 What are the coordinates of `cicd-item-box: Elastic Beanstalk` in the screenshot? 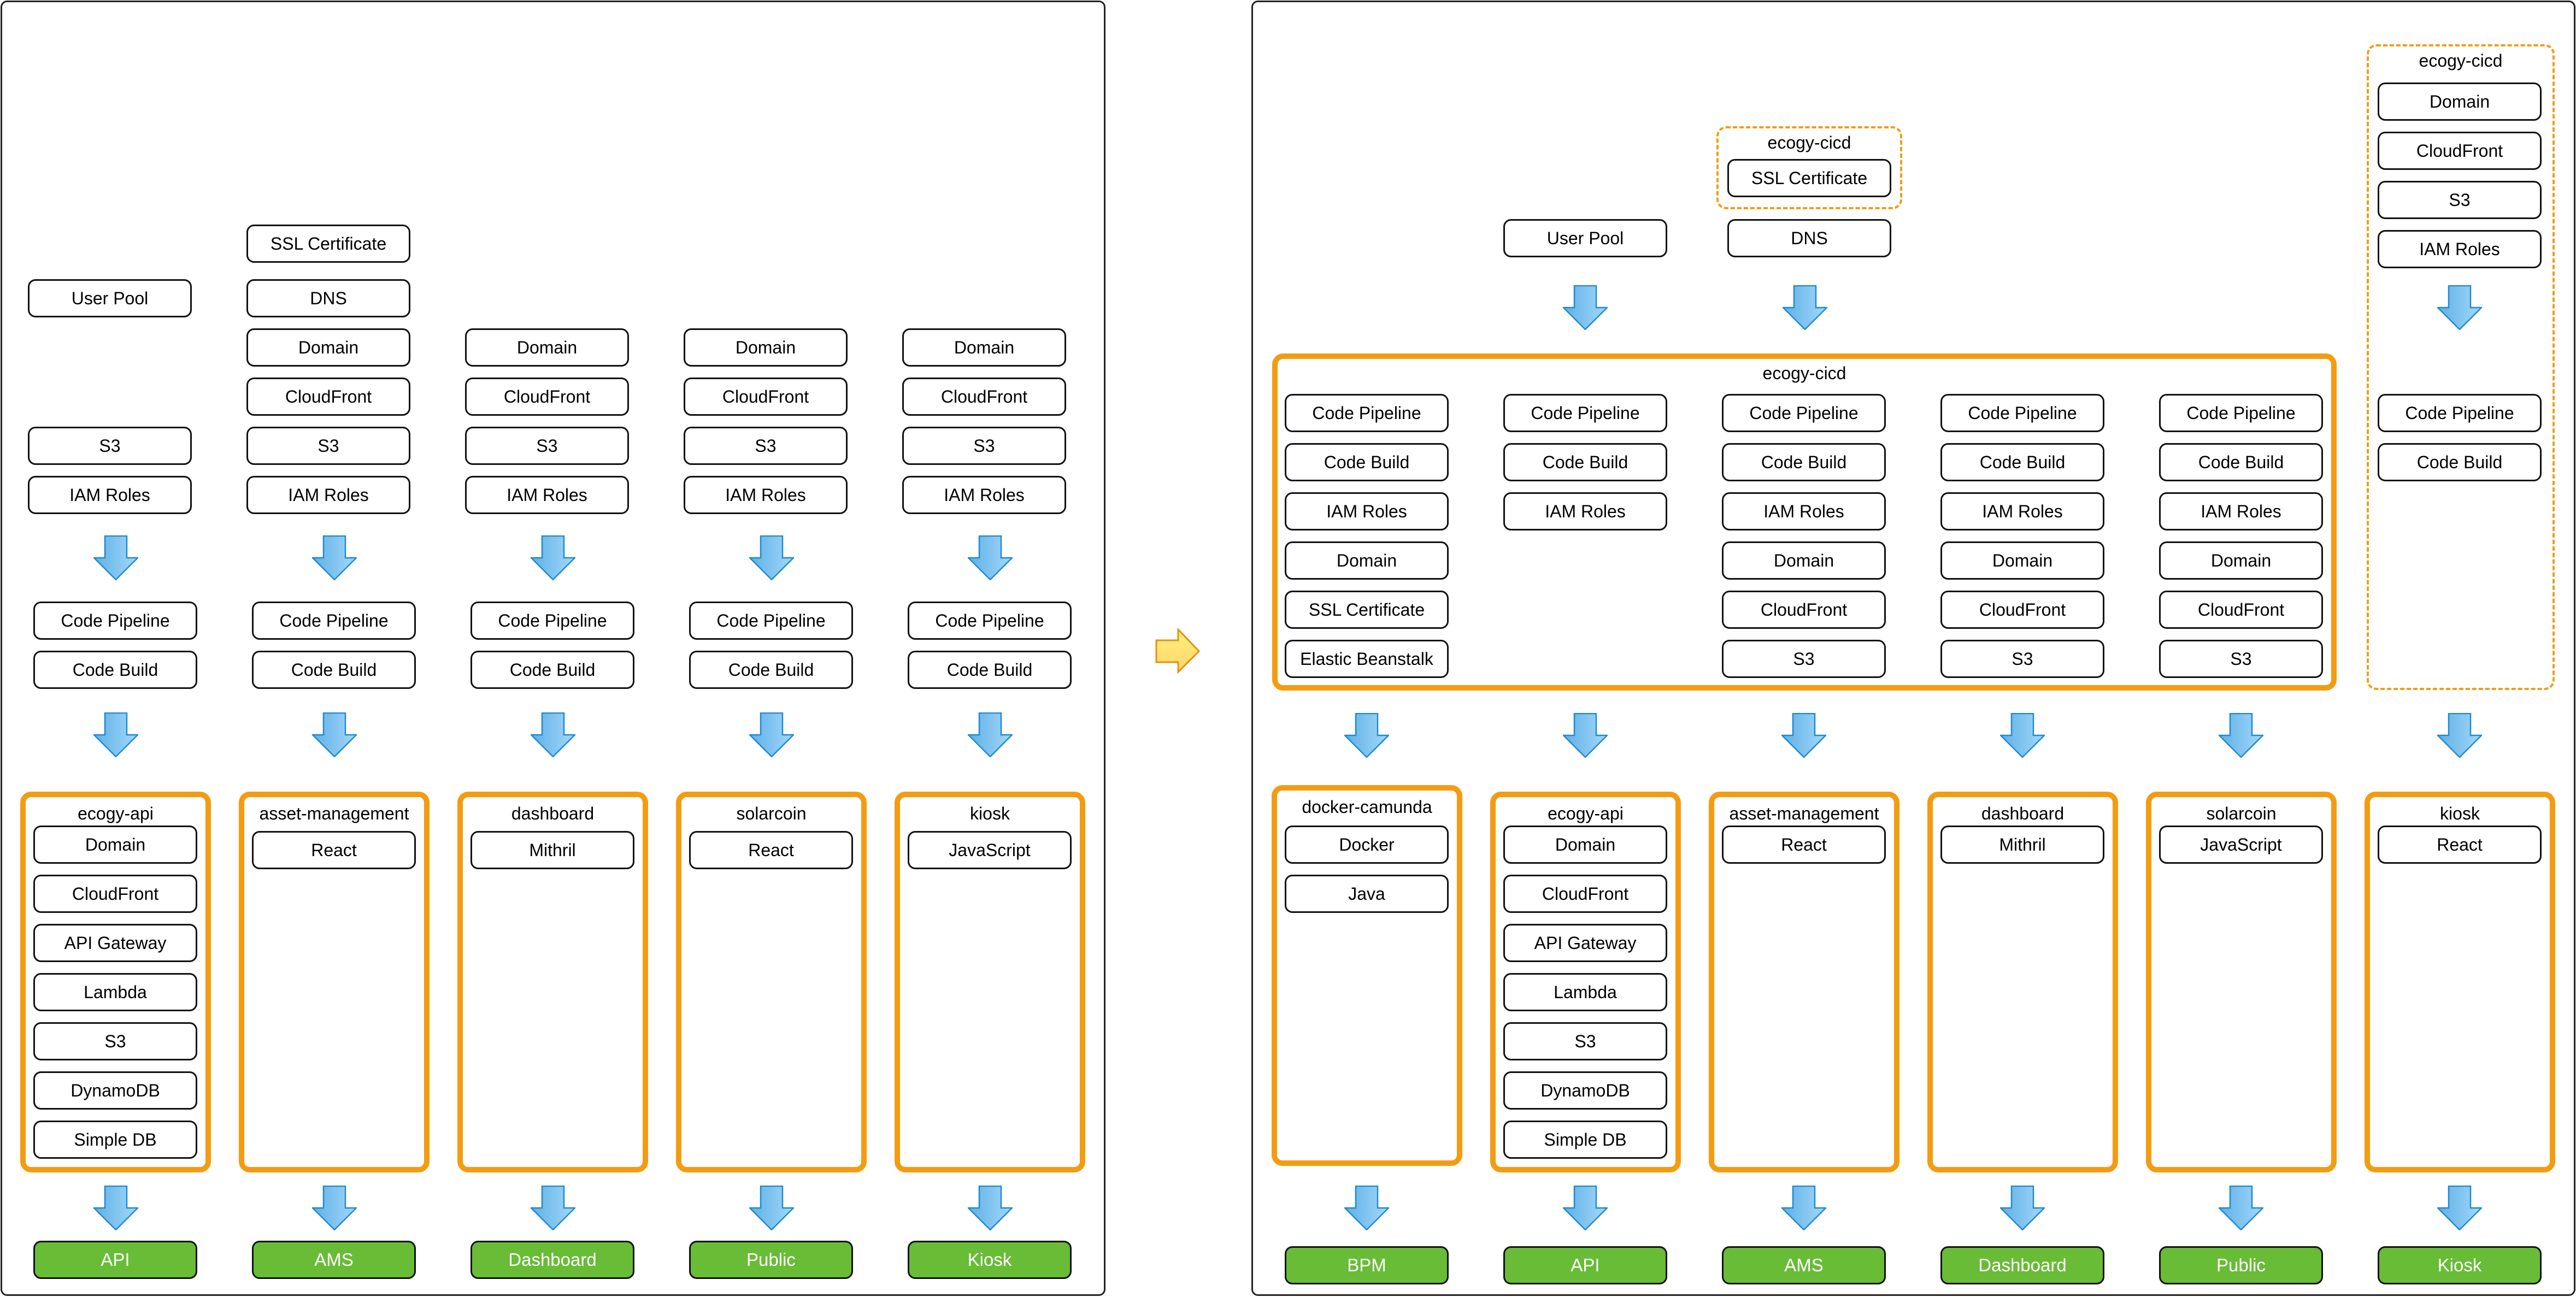 It's located at (1367, 659).